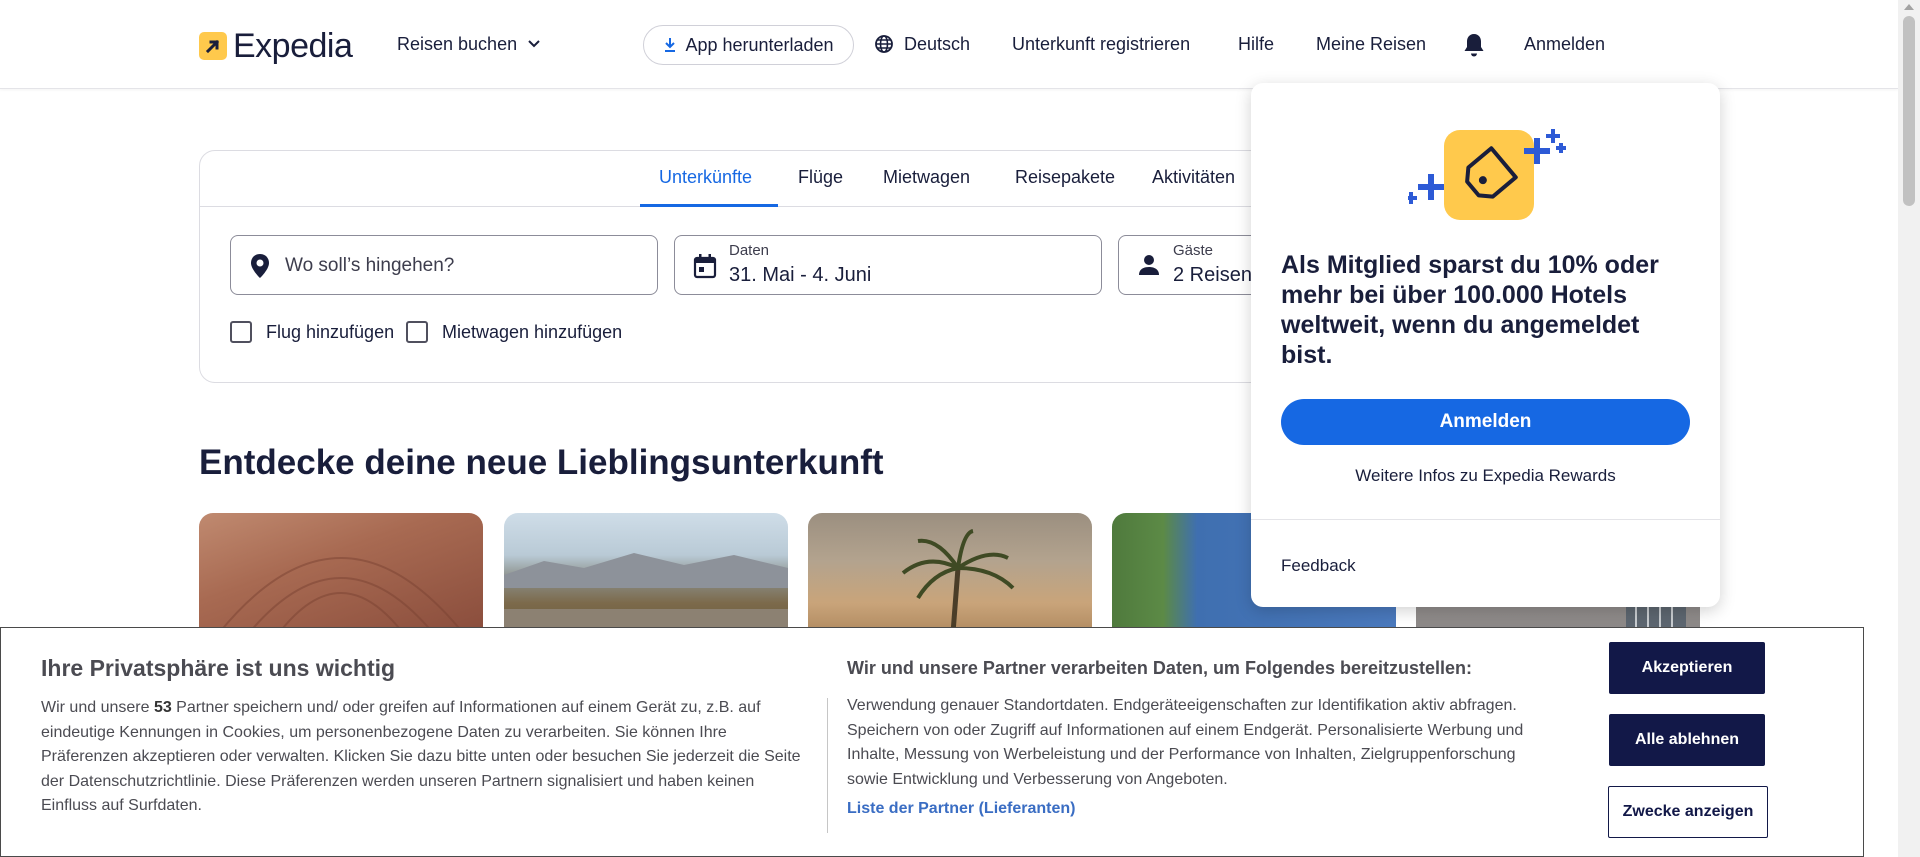 This screenshot has width=1920, height=857. Describe the element at coordinates (534, 44) in the screenshot. I see `chevron-down-icon` at that location.